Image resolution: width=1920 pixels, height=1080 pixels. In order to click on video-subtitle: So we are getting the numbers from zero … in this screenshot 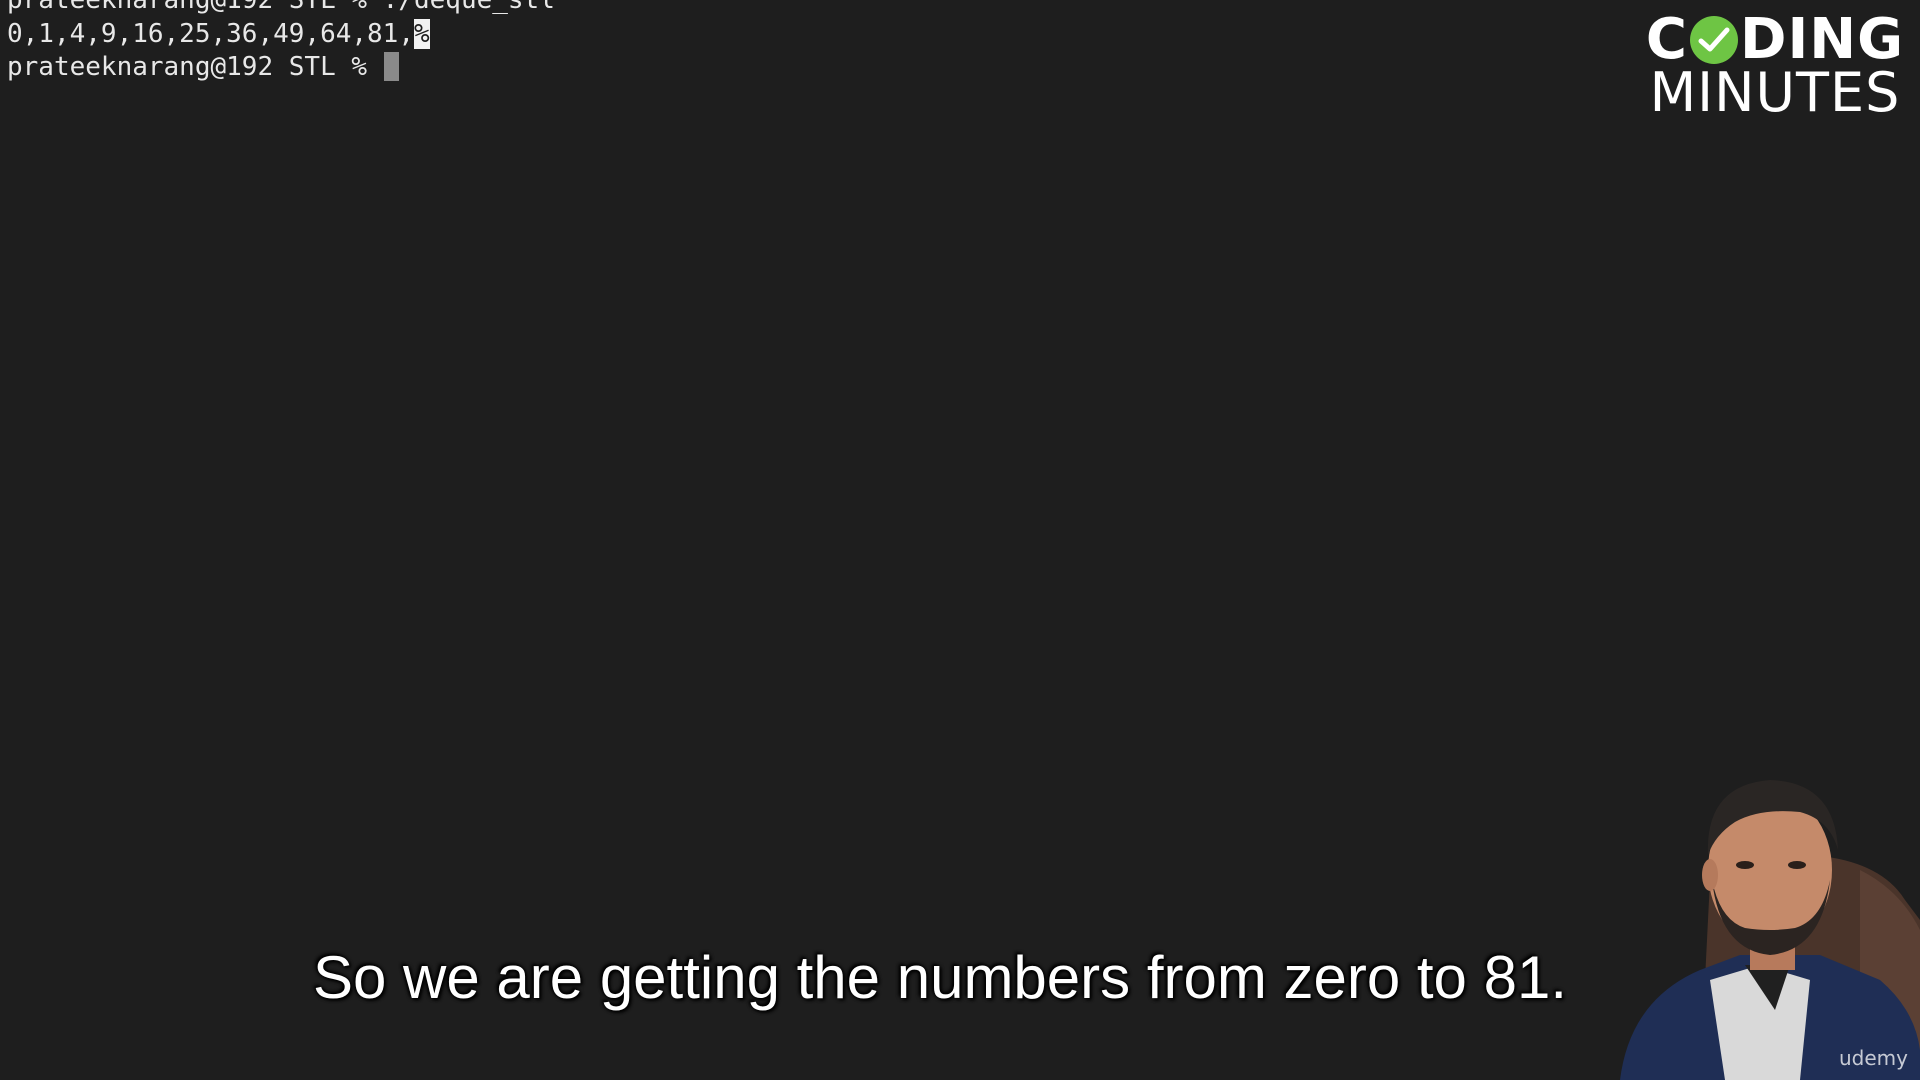, I will do `click(940, 977)`.